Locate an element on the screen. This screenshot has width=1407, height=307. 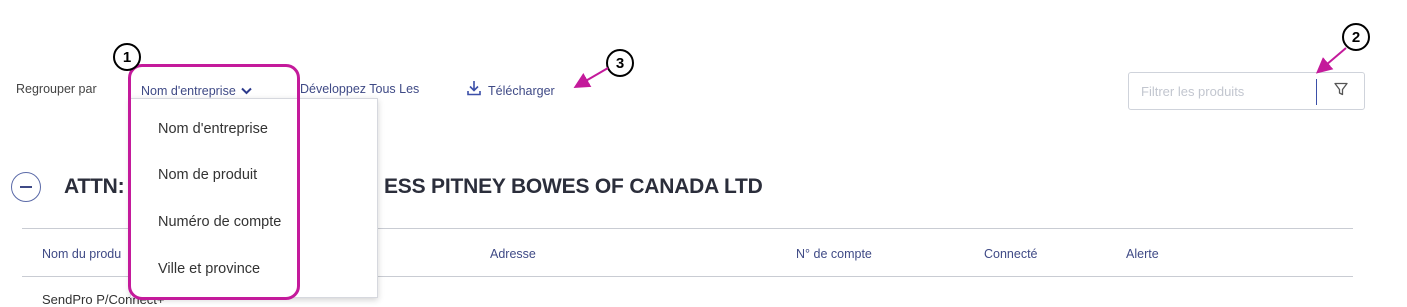
collapse-group-button is located at coordinates (26, 187).